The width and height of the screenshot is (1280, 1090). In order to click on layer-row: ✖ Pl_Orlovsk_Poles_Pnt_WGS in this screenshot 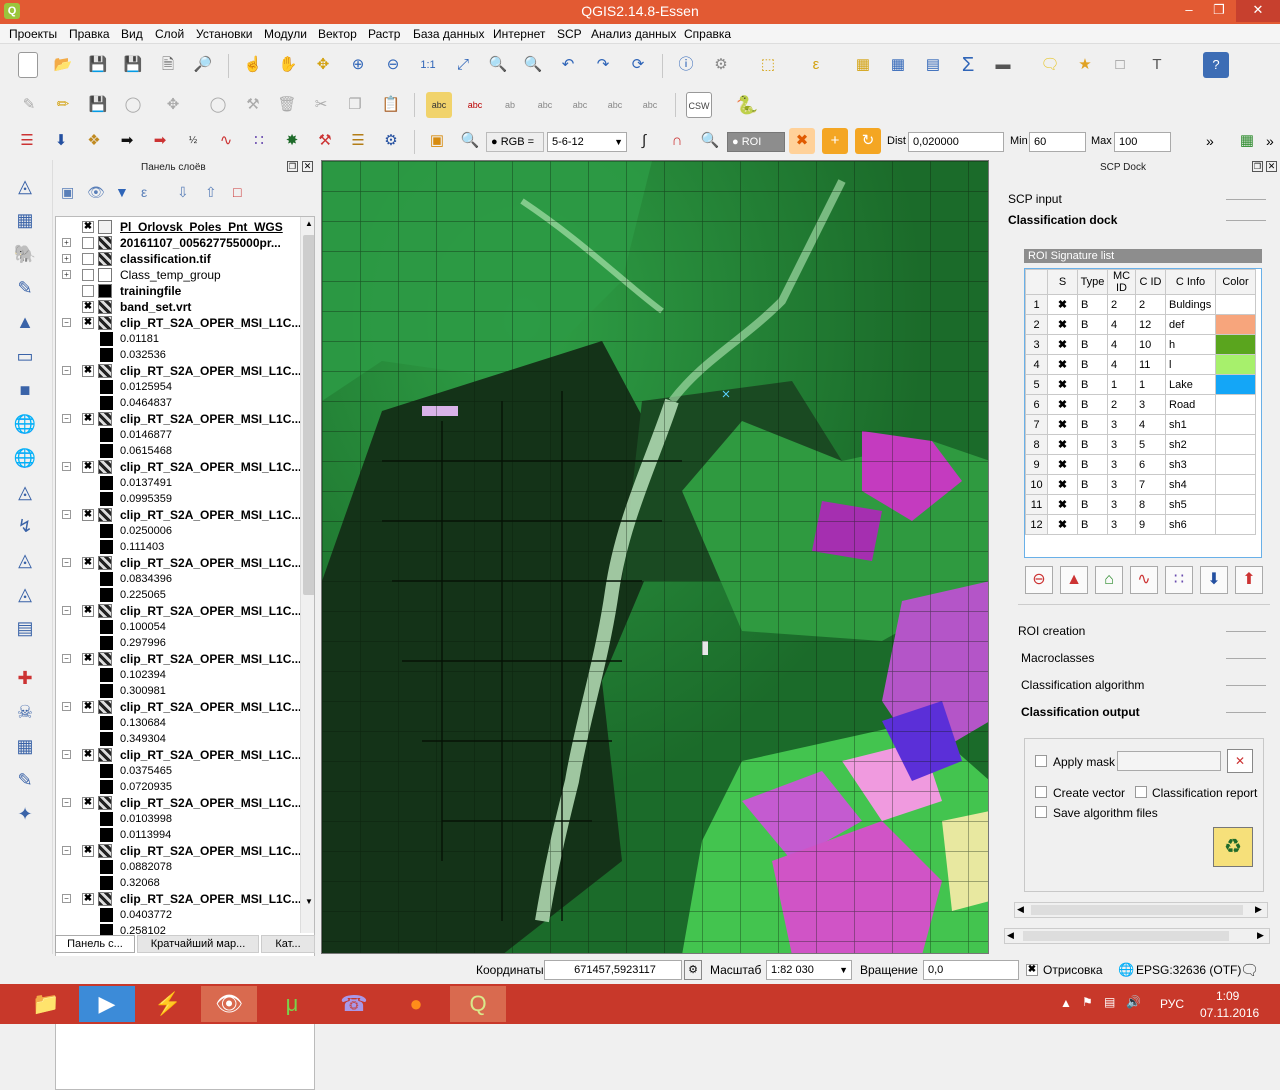, I will do `click(176, 227)`.